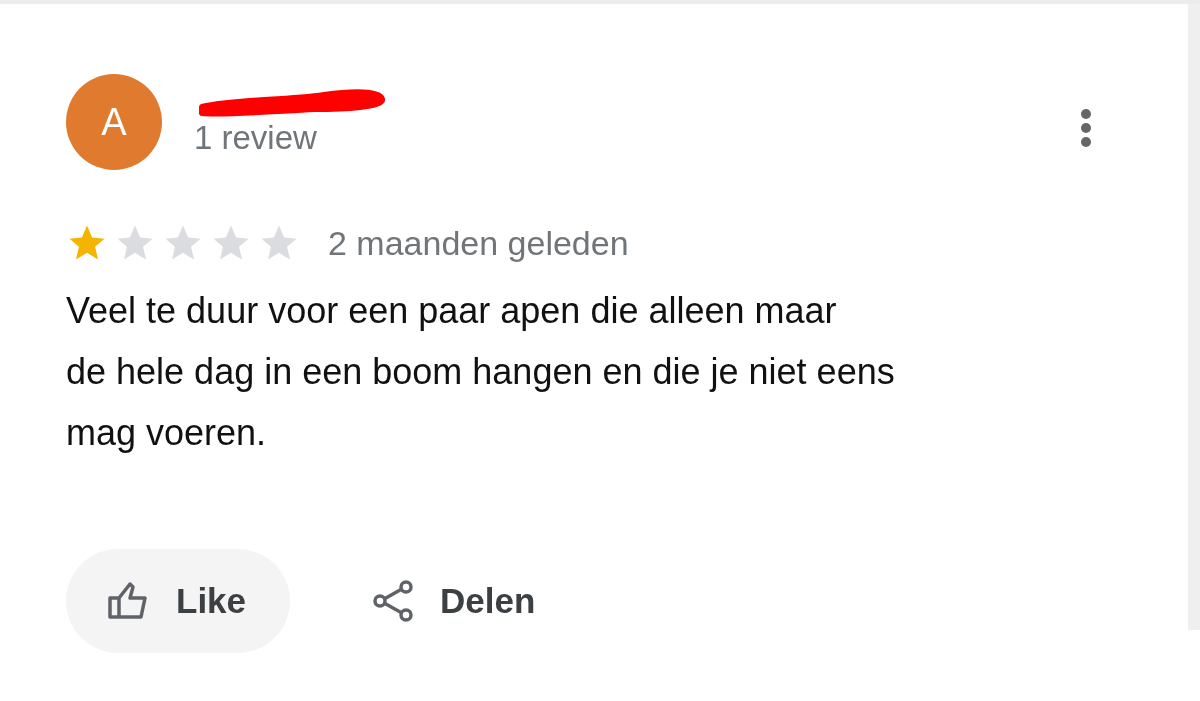  I want to click on share-button: Delen, so click(455, 601).